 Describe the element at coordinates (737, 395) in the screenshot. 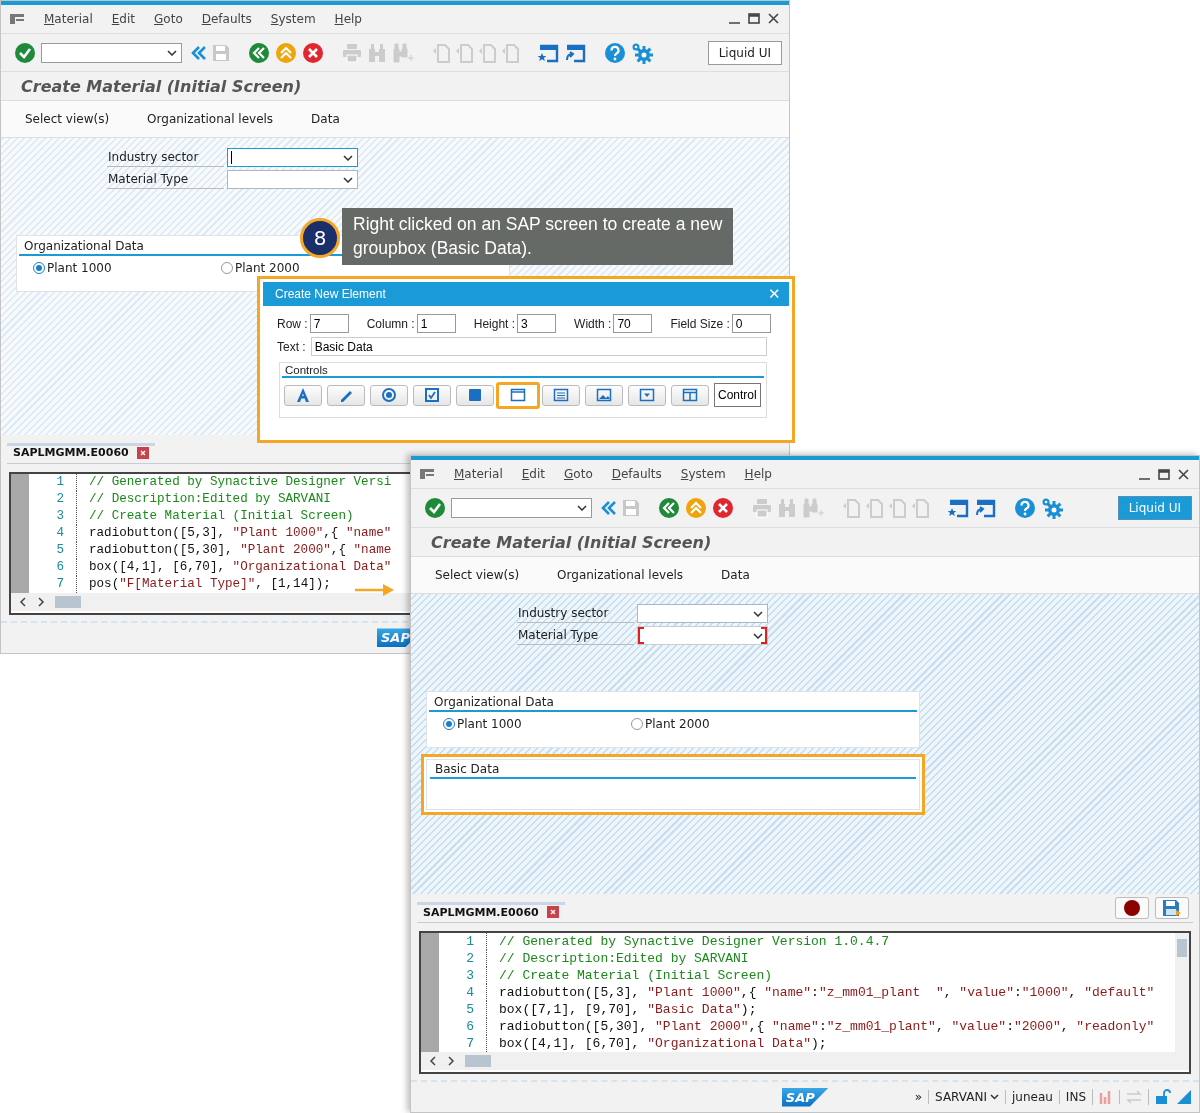

I see `control-button: Control` at that location.